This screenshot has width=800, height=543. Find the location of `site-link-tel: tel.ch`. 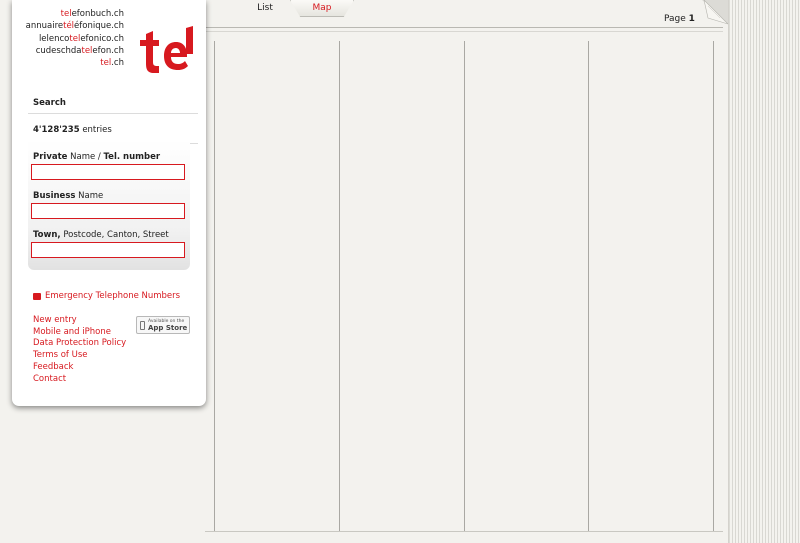

site-link-tel: tel.ch is located at coordinates (75, 63).